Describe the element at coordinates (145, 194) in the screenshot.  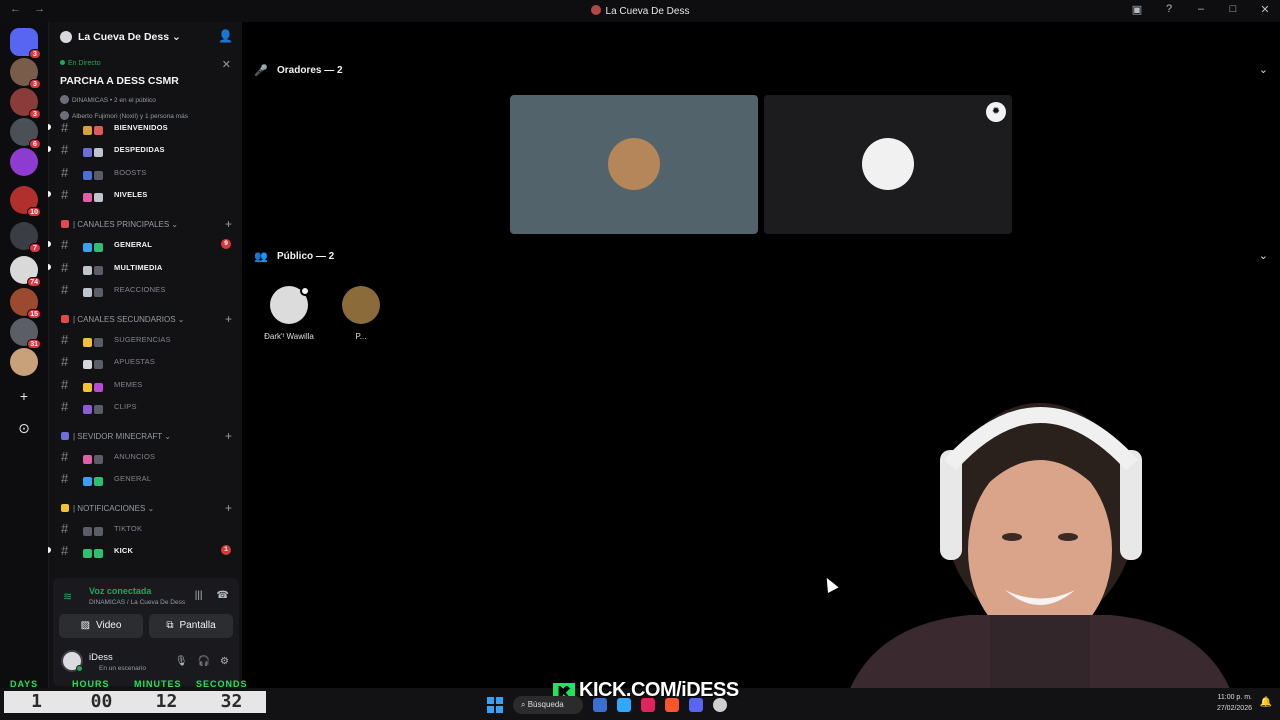
I see `channel-item: # NIVELES` at that location.